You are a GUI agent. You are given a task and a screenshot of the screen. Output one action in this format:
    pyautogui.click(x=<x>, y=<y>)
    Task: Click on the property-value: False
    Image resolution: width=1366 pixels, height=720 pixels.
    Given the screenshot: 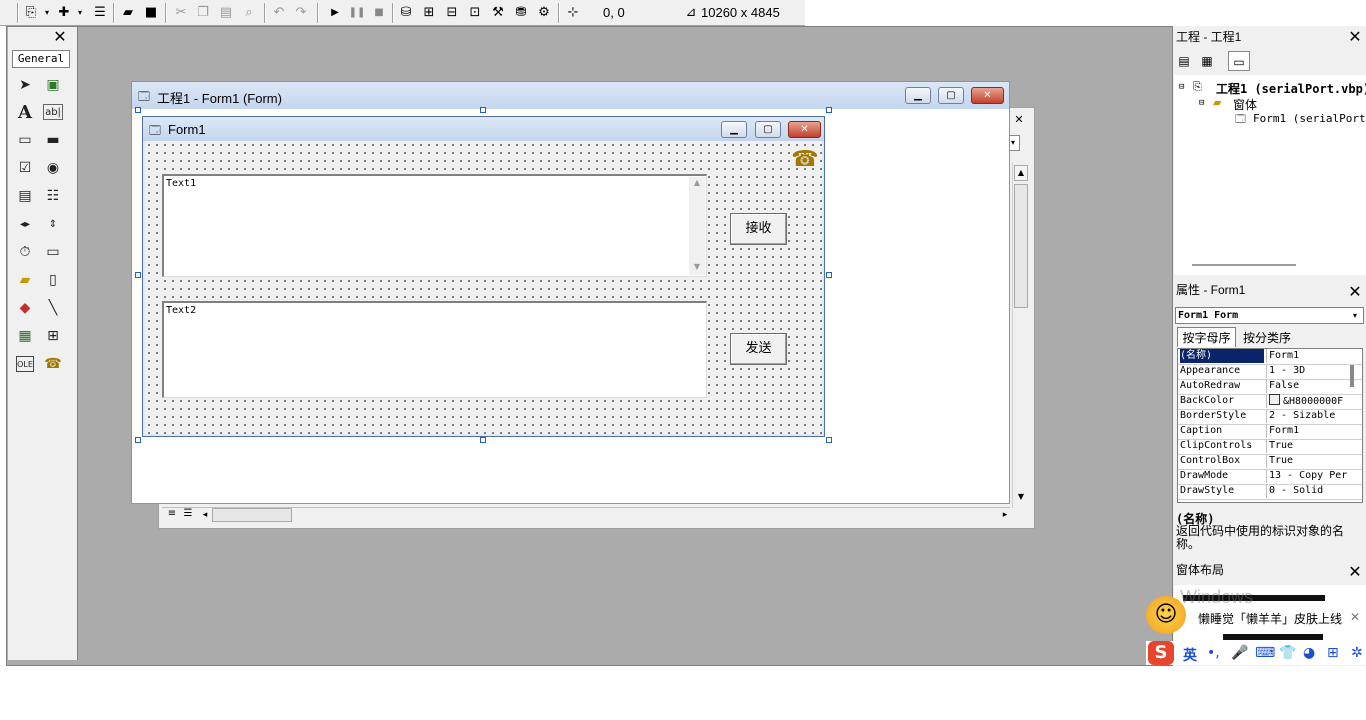 What is the action you would take?
    pyautogui.click(x=1314, y=386)
    